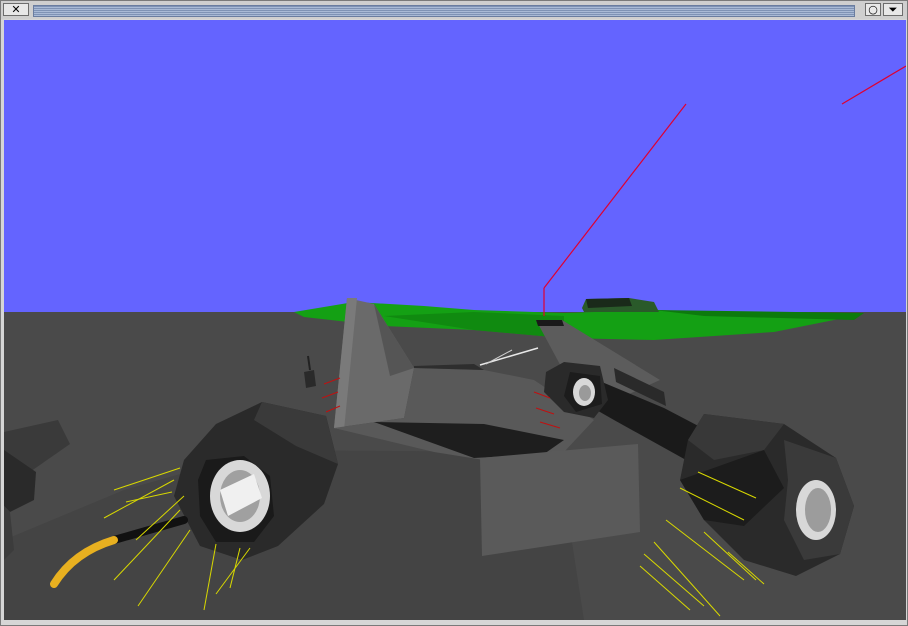 This screenshot has height=626, width=908. I want to click on iconify-button: ○, so click(873, 9).